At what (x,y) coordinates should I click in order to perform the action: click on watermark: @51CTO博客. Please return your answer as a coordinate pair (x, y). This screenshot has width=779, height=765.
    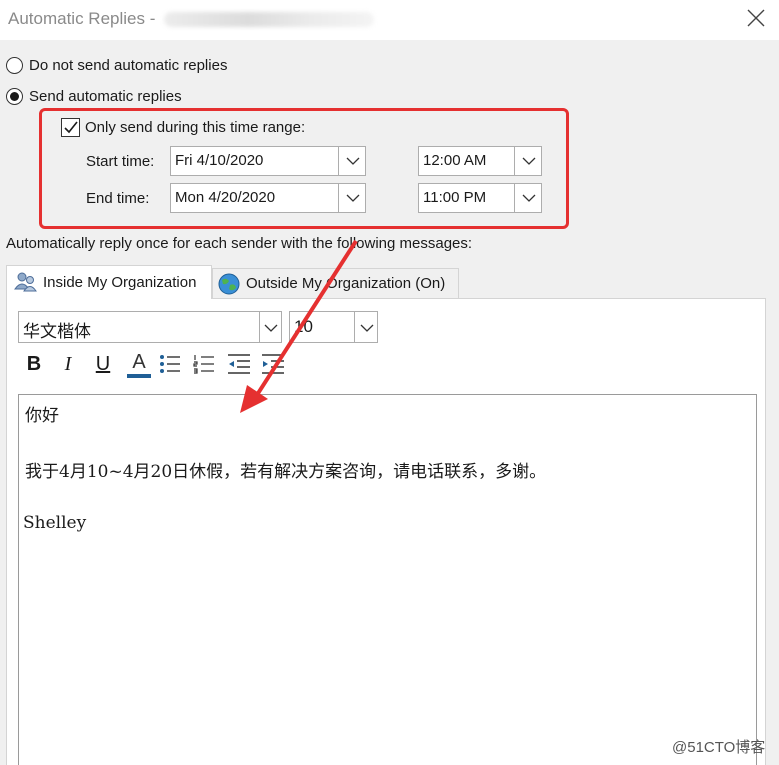
    Looking at the image, I should click on (719, 747).